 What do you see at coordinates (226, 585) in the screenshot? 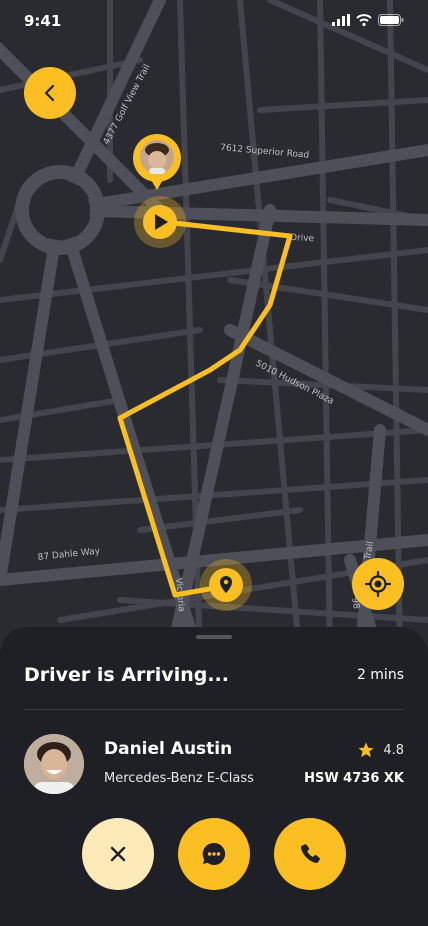
I see `destination-marker` at bounding box center [226, 585].